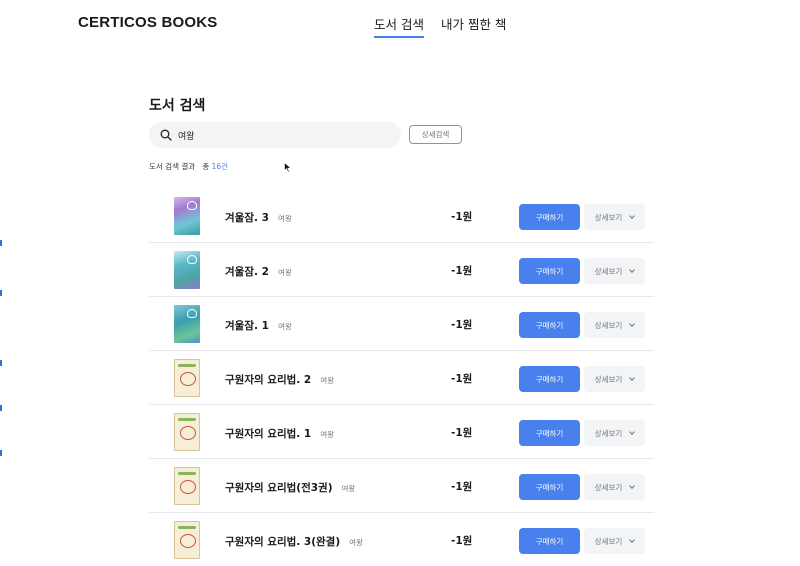  What do you see at coordinates (401, 324) in the screenshot?
I see `list-item: 겨울잠. 1 여왕 -1원 구매하기 상세보기` at bounding box center [401, 324].